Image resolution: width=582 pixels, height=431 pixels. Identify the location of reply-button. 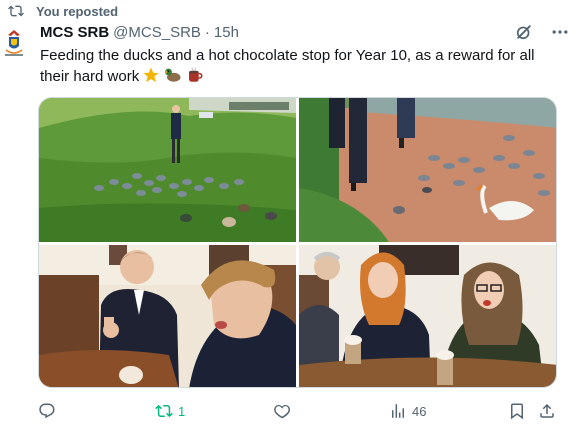
(49, 411).